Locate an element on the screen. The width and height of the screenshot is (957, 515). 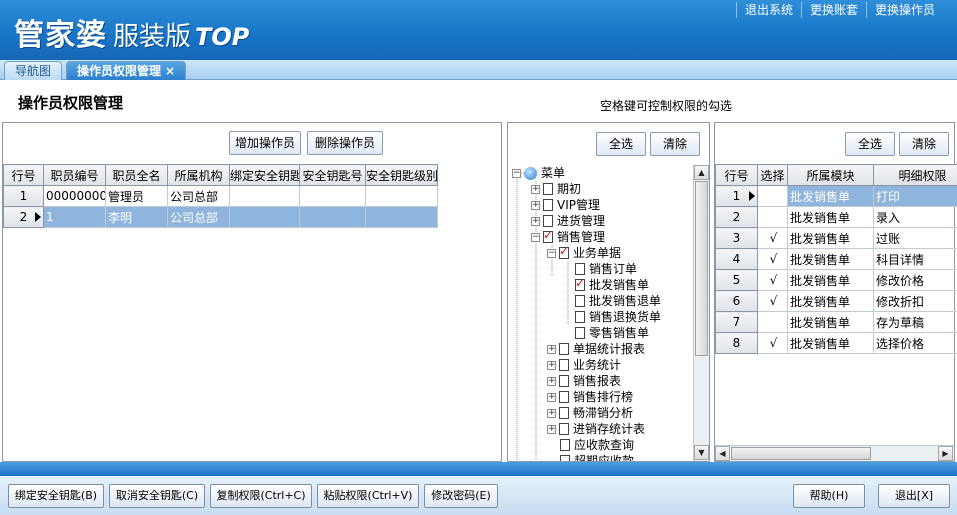
permission-horizontal-scrollbar: ◀ ▶ is located at coordinates (834, 453).